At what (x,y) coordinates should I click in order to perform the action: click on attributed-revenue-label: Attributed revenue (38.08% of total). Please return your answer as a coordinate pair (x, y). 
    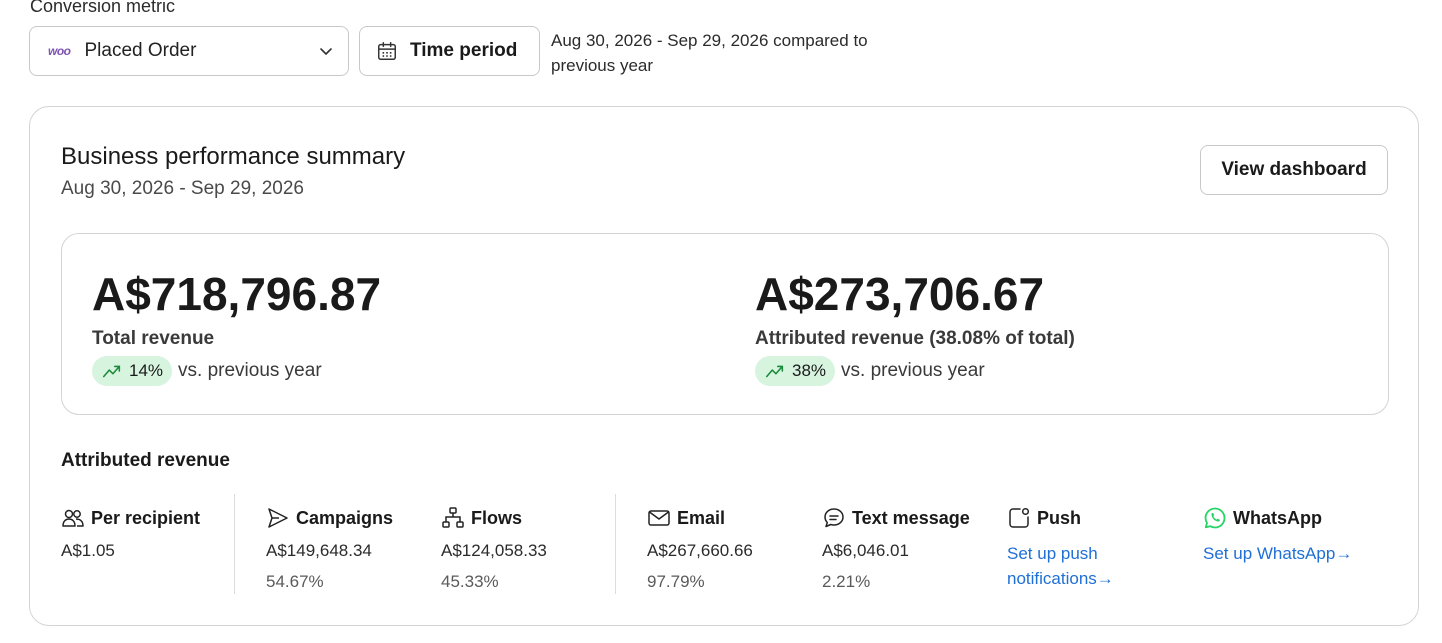
    Looking at the image, I should click on (915, 338).